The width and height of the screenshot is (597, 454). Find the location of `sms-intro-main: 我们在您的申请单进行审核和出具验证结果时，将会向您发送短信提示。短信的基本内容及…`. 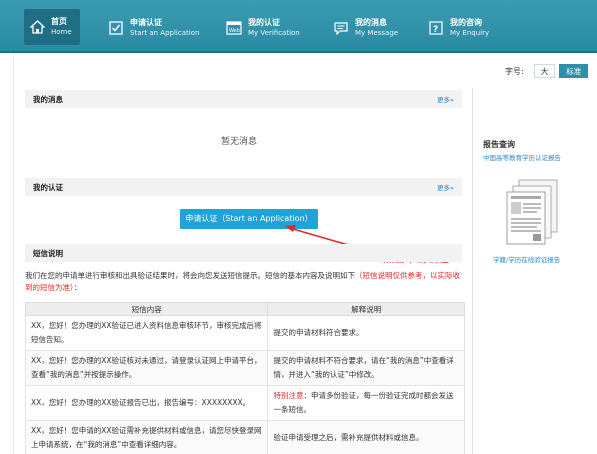

sms-intro-main: 我们在您的申请单进行审核和出具验证结果时，将会向您发送短信提示。短信的基本内容及… is located at coordinates (190, 275).